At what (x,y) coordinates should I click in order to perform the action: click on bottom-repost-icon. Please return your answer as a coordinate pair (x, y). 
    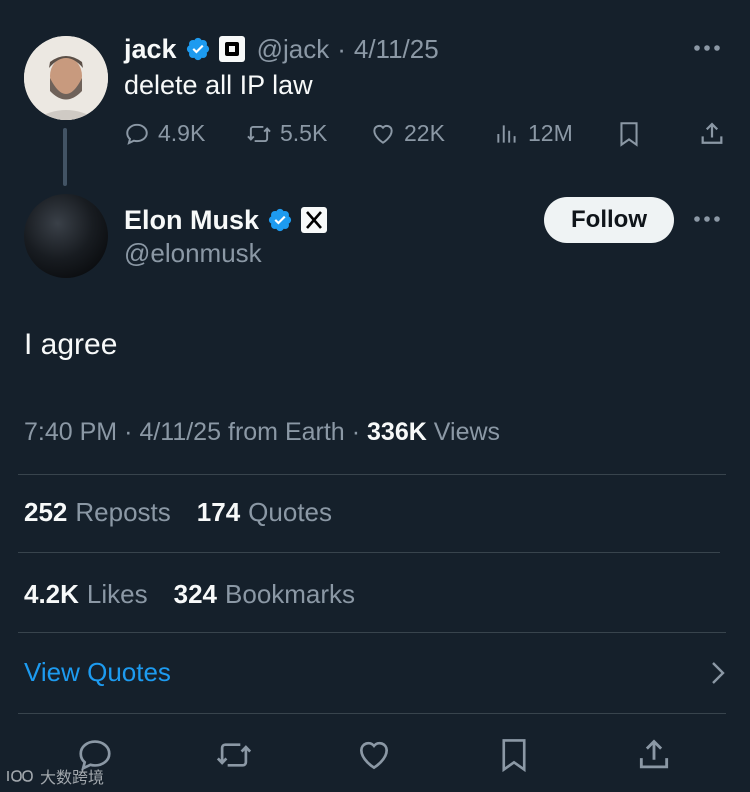
    Looking at the image, I should click on (234, 757).